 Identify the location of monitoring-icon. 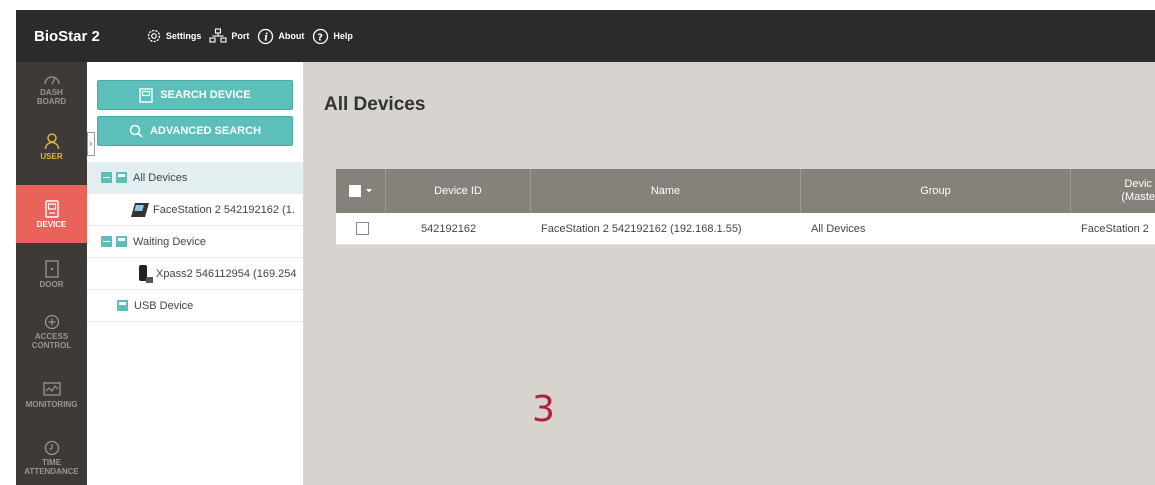
(51, 389).